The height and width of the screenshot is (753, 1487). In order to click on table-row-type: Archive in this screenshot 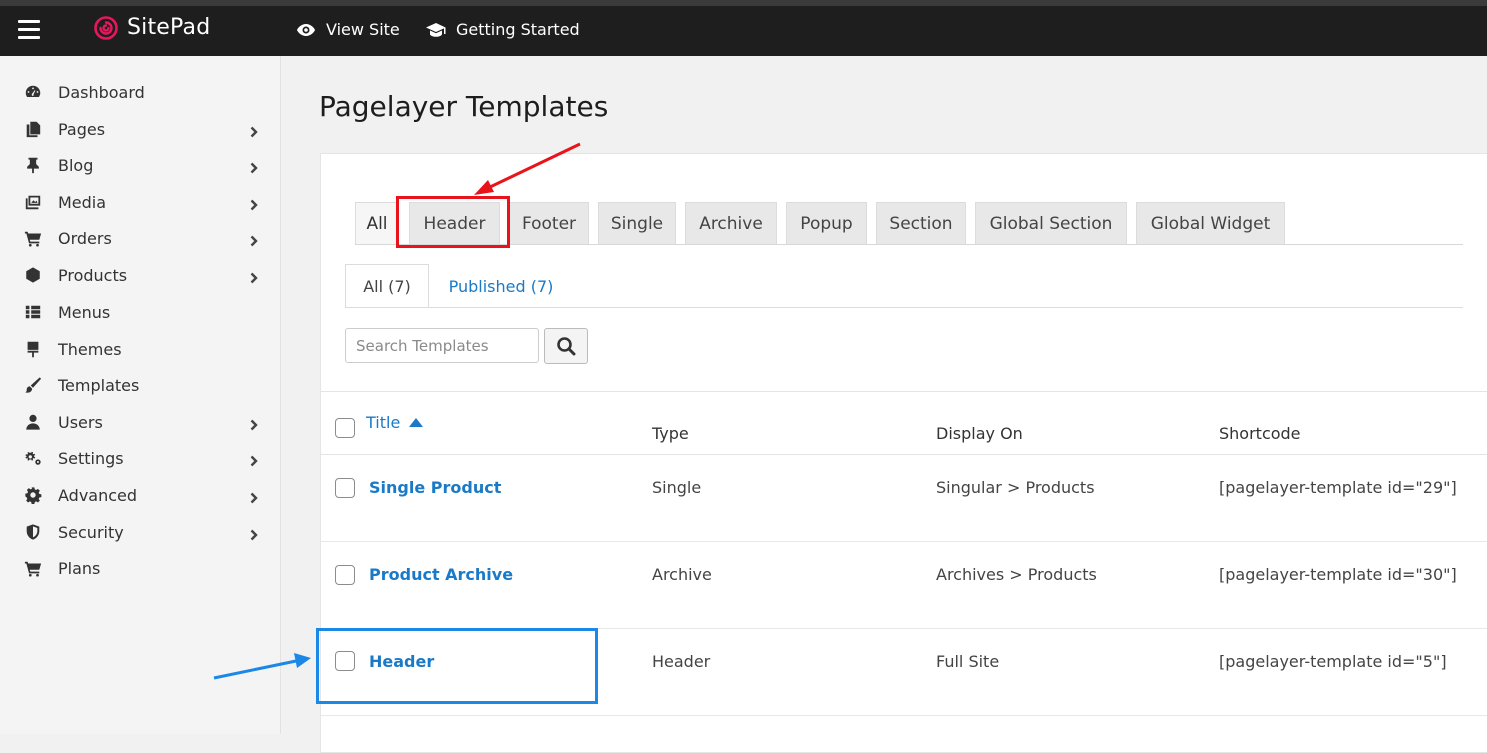, I will do `click(682, 574)`.